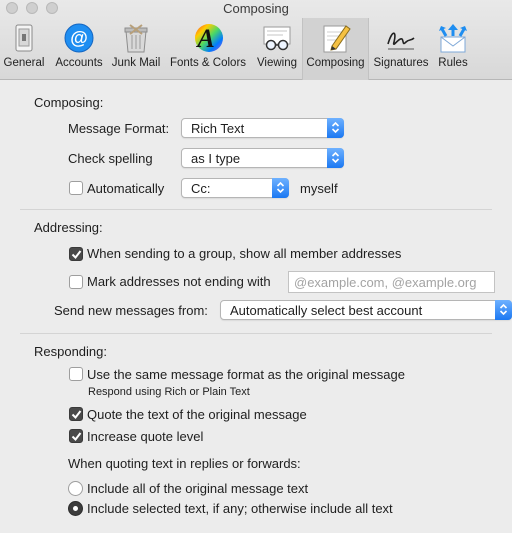 This screenshot has width=512, height=533. Describe the element at coordinates (262, 158) in the screenshot. I see `check-spelling-popup: as I type` at that location.